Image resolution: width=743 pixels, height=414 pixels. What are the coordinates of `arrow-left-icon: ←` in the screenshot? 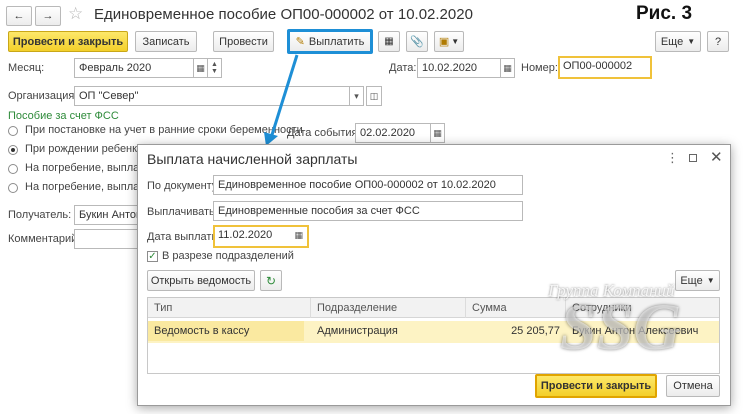 It's located at (19, 16).